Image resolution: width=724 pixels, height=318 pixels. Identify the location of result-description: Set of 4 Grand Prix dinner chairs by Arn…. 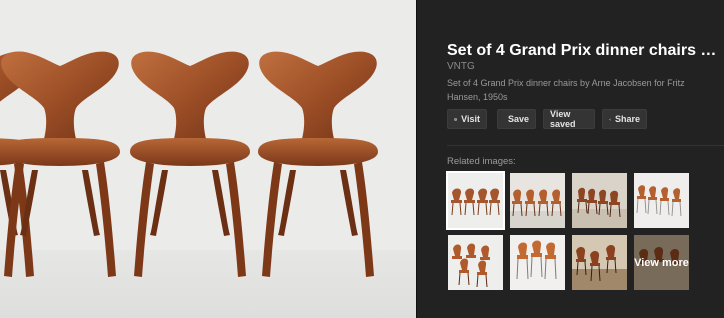
(566, 90).